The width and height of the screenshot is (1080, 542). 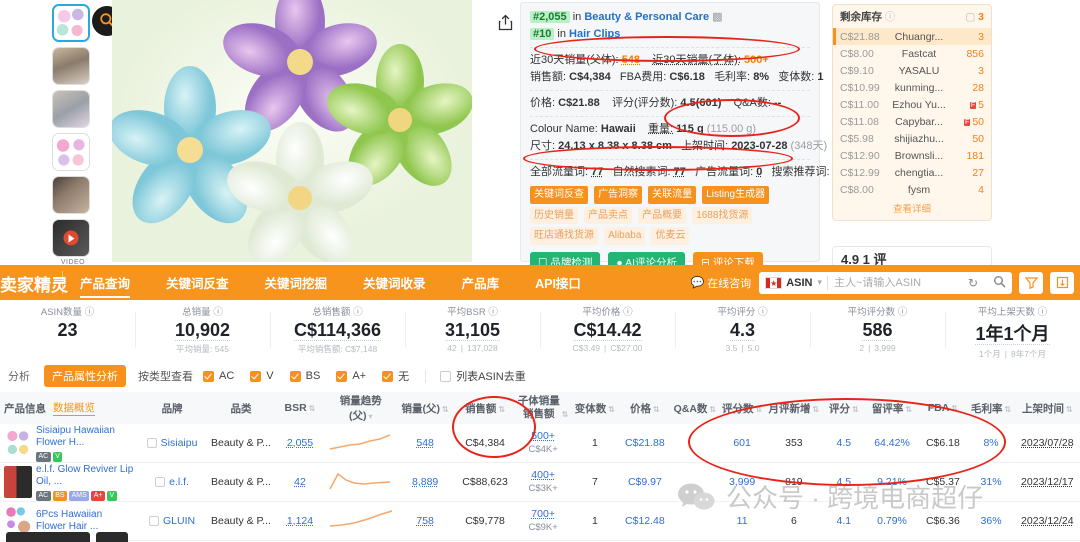 I want to click on history-icon: ↻, so click(x=973, y=283).